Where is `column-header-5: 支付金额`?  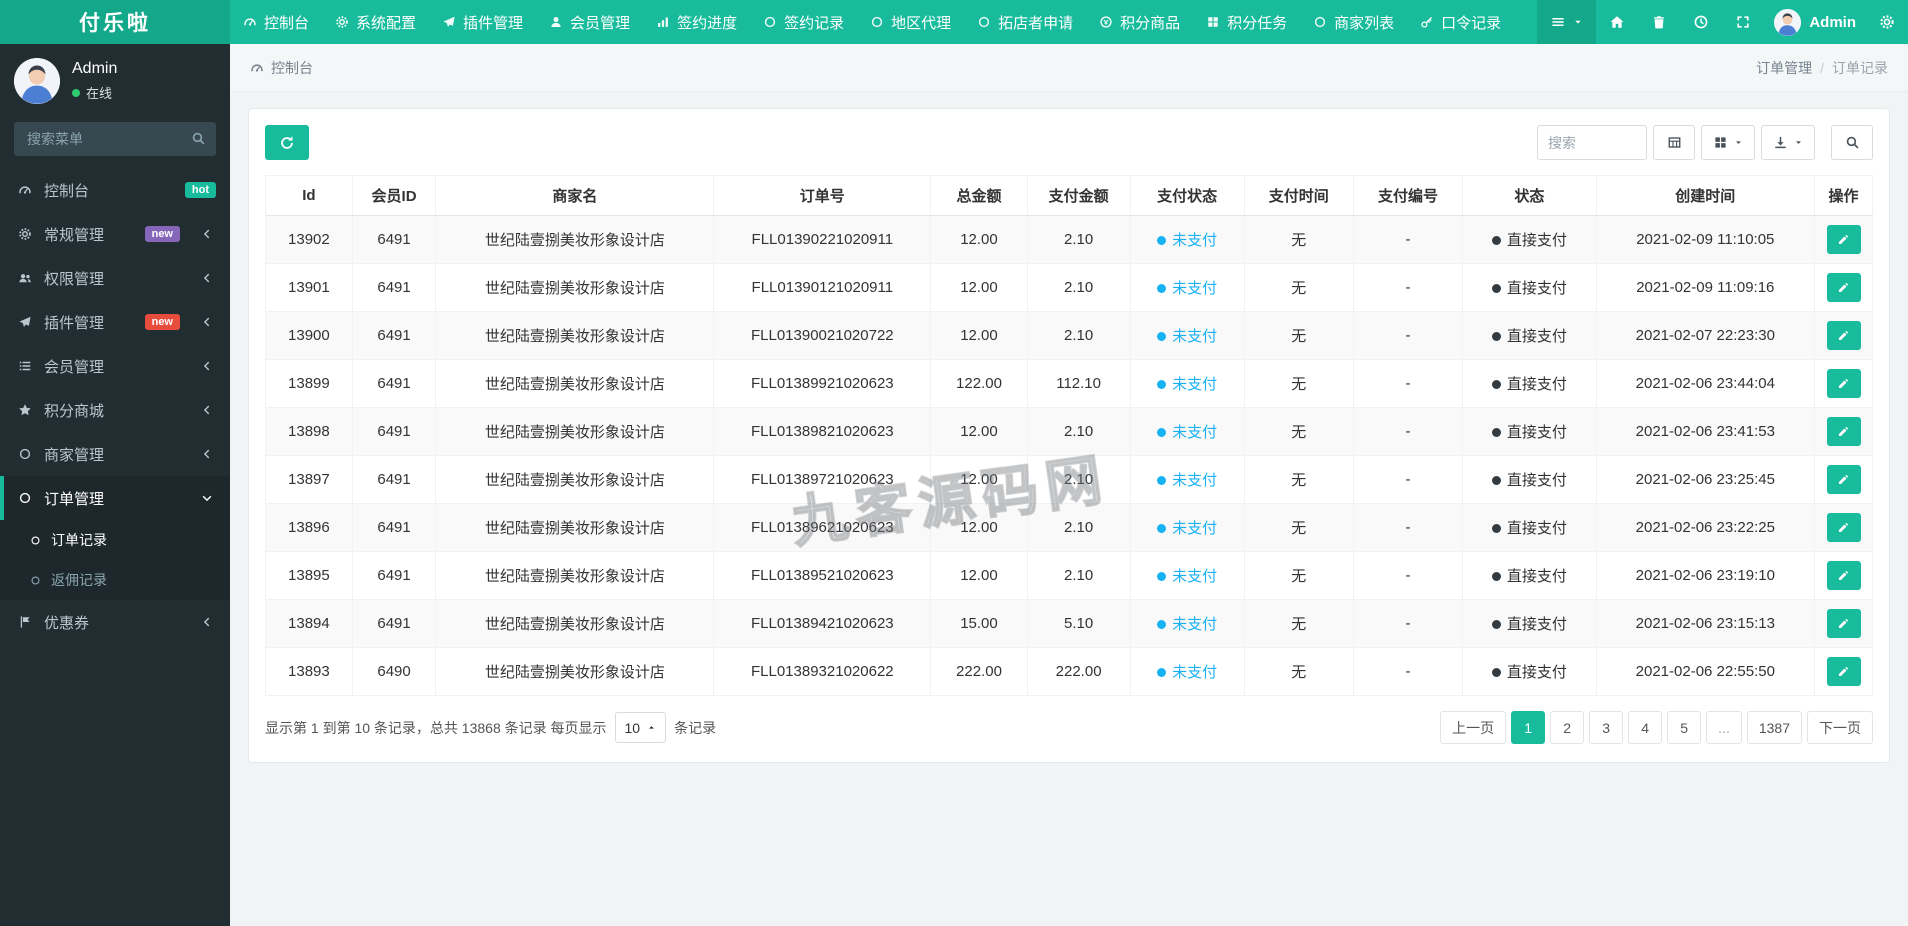 column-header-5: 支付金额 is located at coordinates (1078, 195).